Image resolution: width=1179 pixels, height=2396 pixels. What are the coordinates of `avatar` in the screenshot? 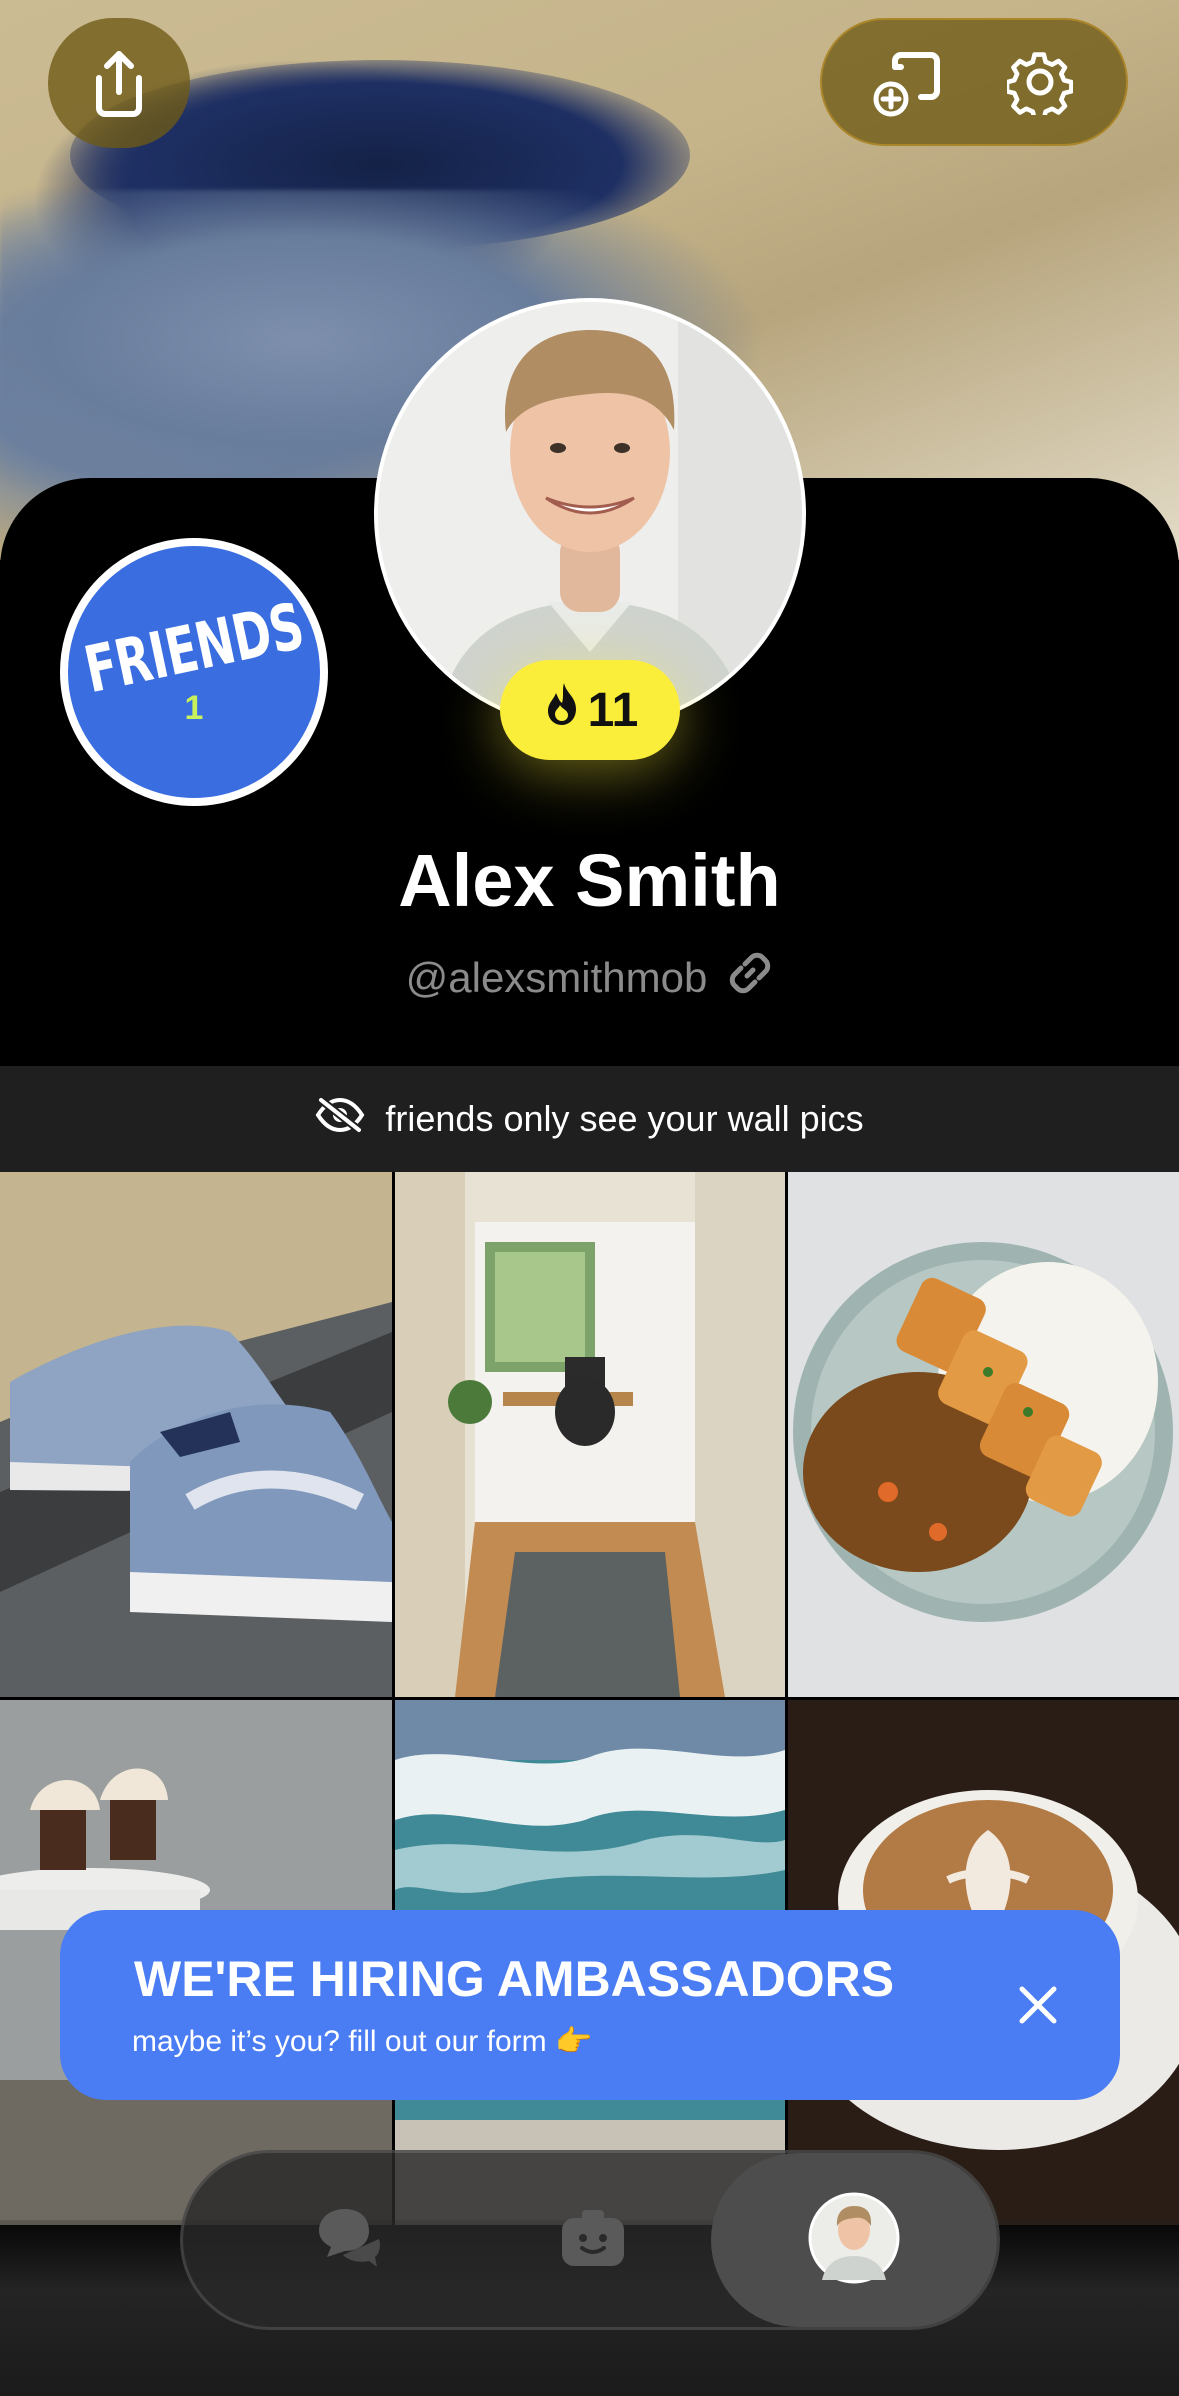 It's located at (854, 2240).